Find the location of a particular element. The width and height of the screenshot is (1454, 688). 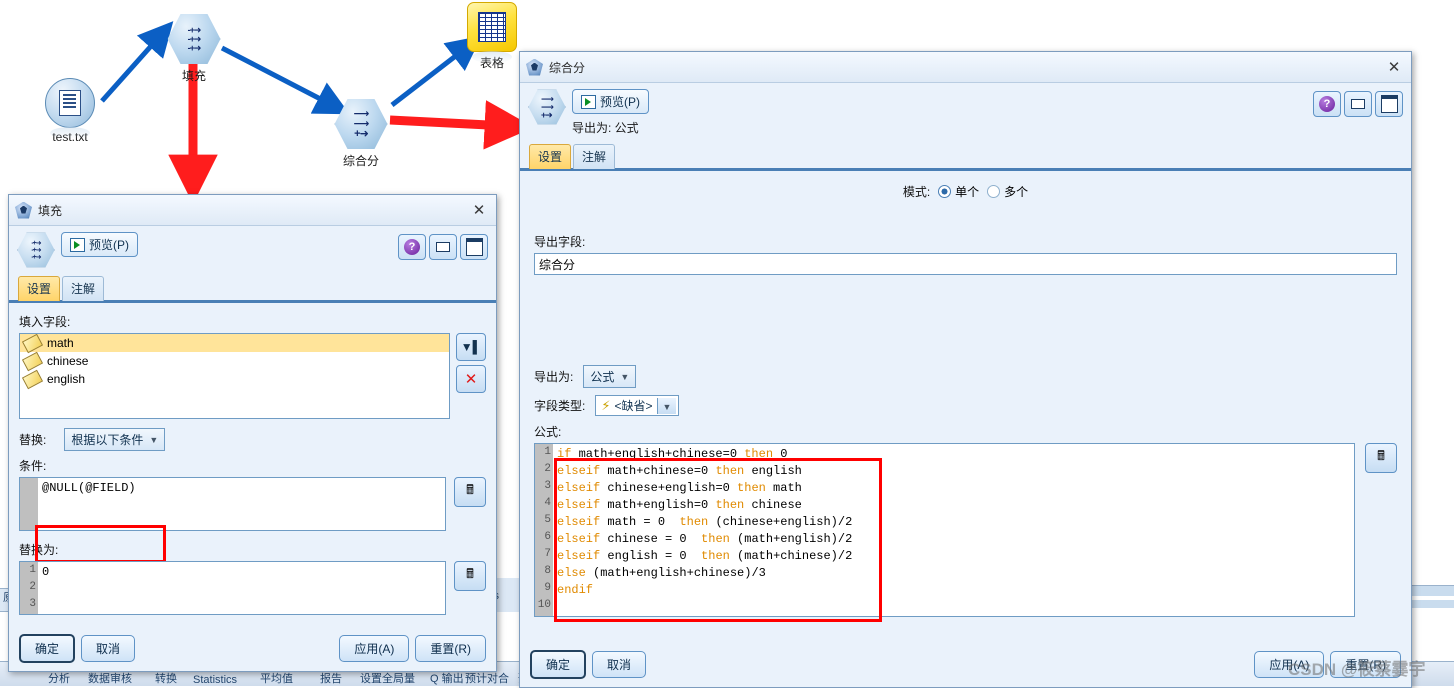

derive-dialog-footer: 确定 取消 应用(A) 重置(R) is located at coordinates (965, 664).